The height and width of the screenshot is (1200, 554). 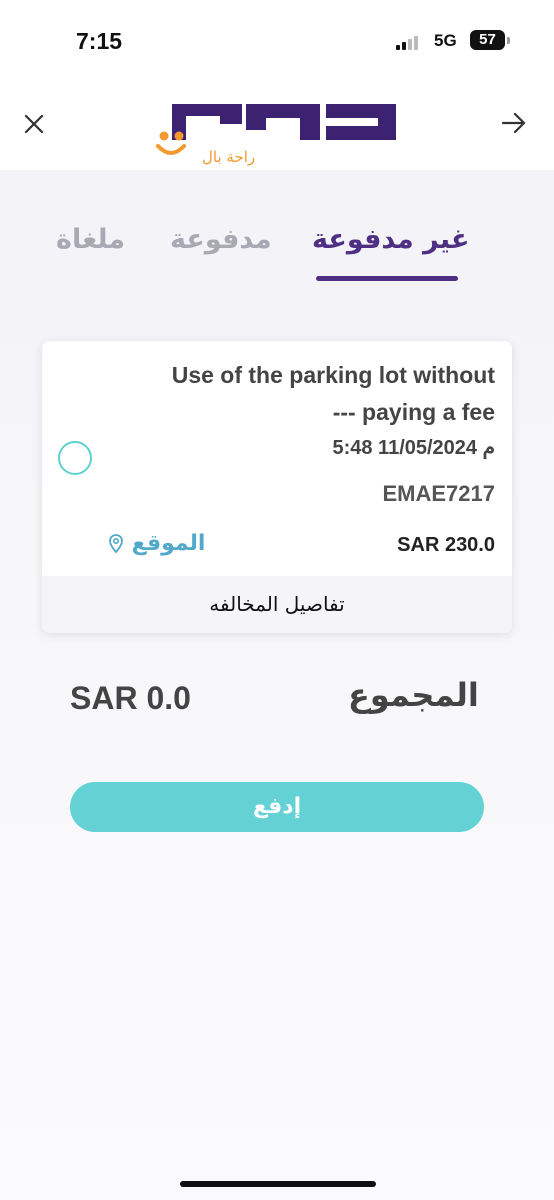 I want to click on location-link: الموقع, so click(x=156, y=543).